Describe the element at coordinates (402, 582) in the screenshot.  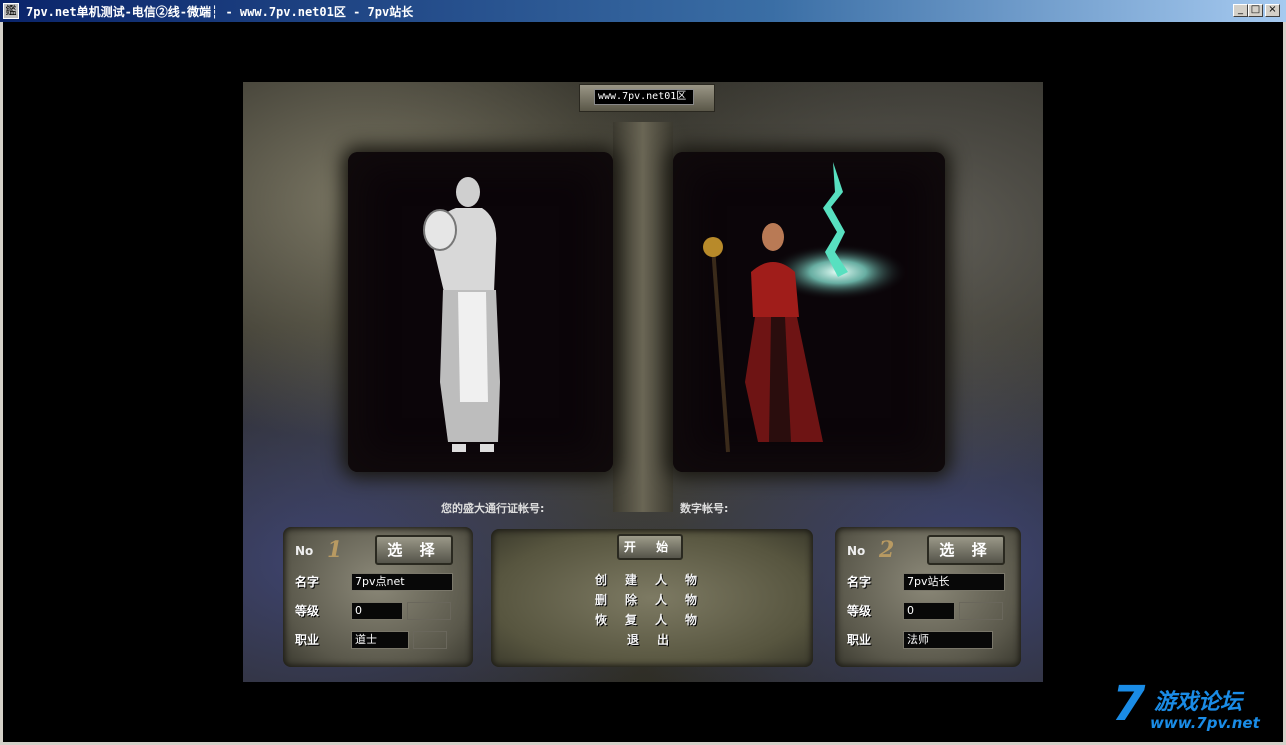
I see `name-field: 7pv点net` at that location.